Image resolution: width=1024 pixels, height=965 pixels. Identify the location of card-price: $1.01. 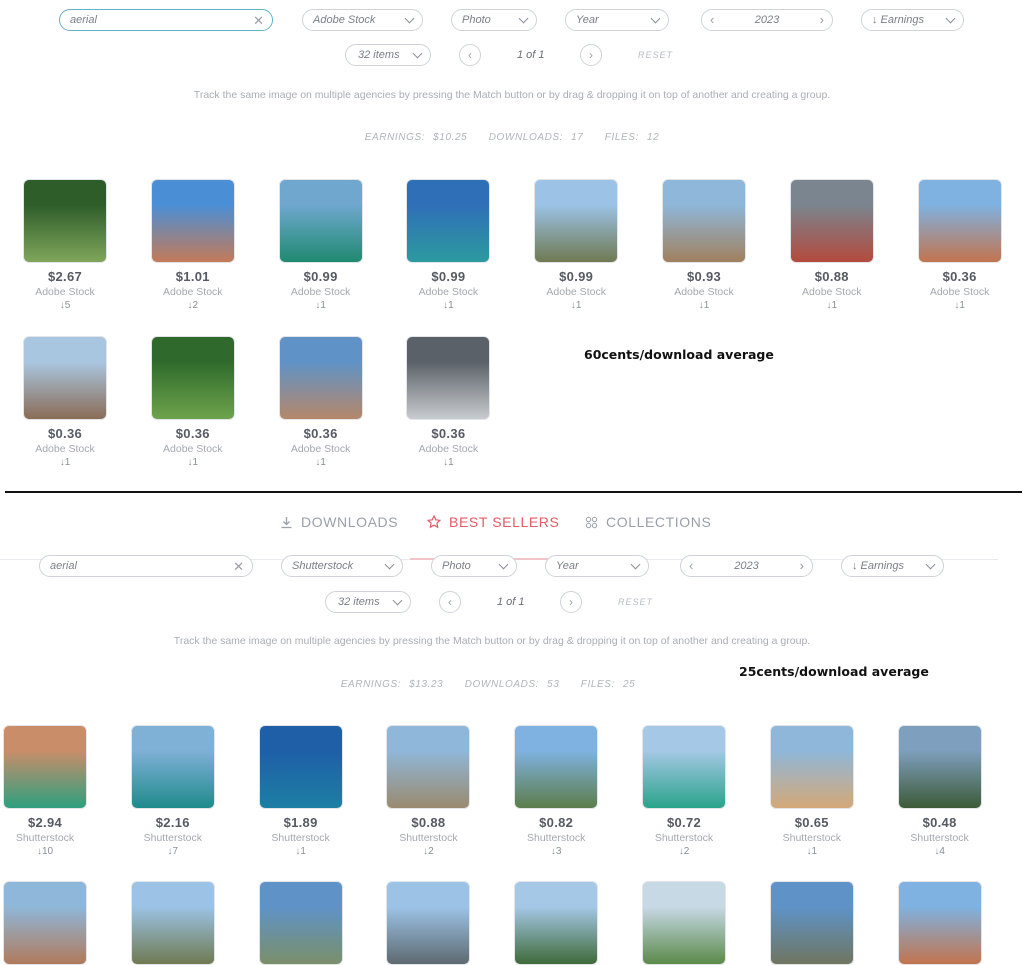
(192, 276).